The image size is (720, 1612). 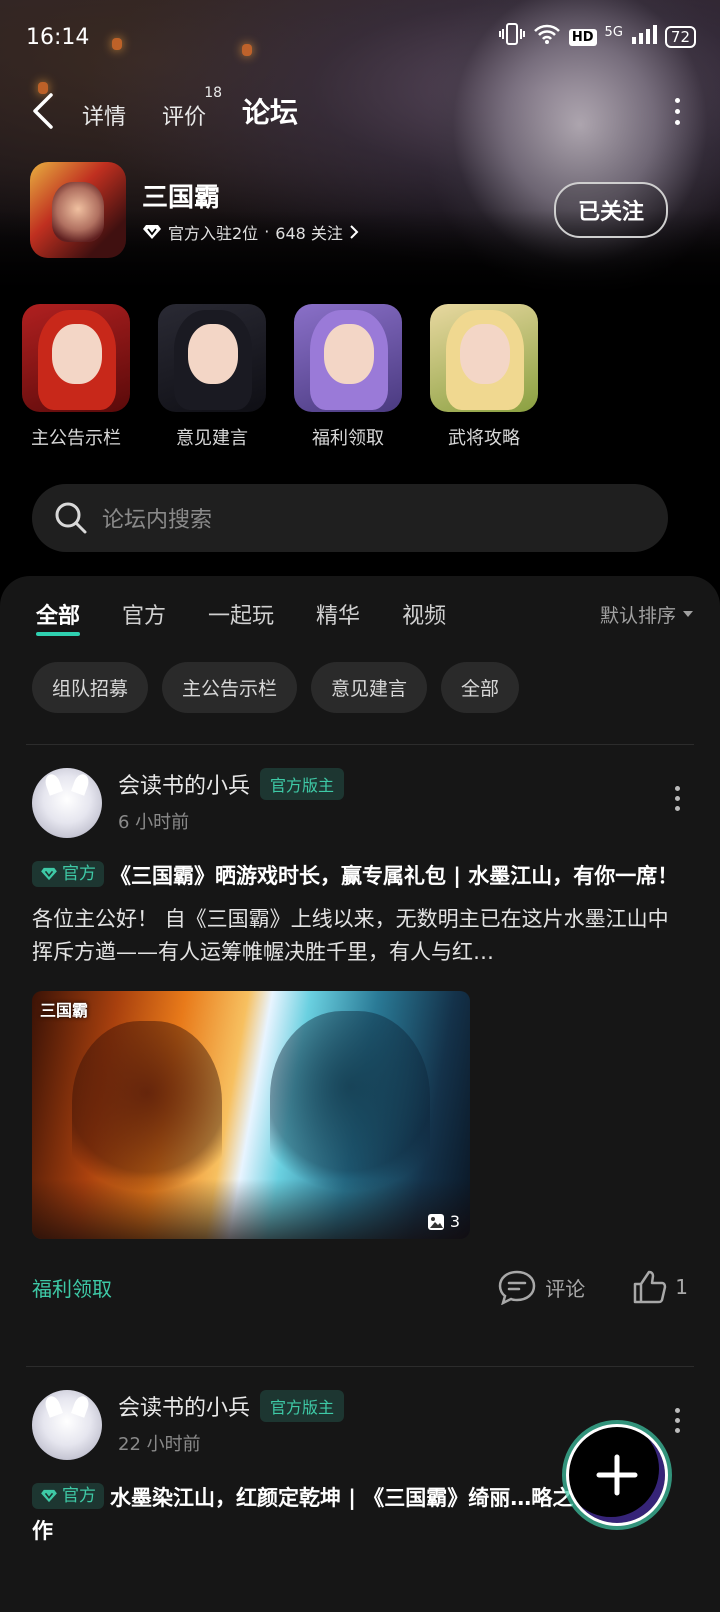 What do you see at coordinates (348, 358) in the screenshot?
I see `shortcut-rewards-image` at bounding box center [348, 358].